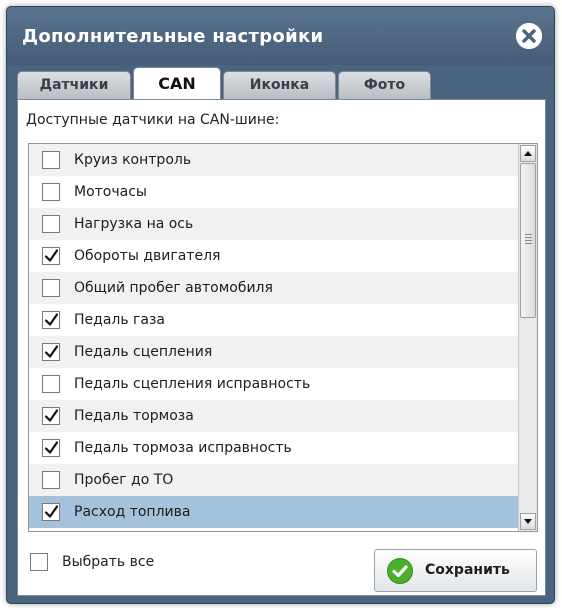 This screenshot has height=610, width=562. Describe the element at coordinates (173, 288) in the screenshot. I see `sensor-label: Общий пробег автомобиля` at that location.